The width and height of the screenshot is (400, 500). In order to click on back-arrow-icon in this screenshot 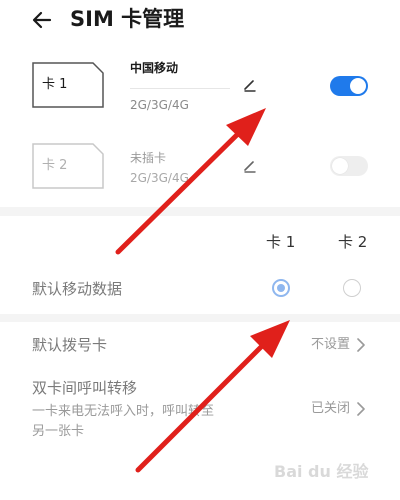, I will do `click(42, 20)`.